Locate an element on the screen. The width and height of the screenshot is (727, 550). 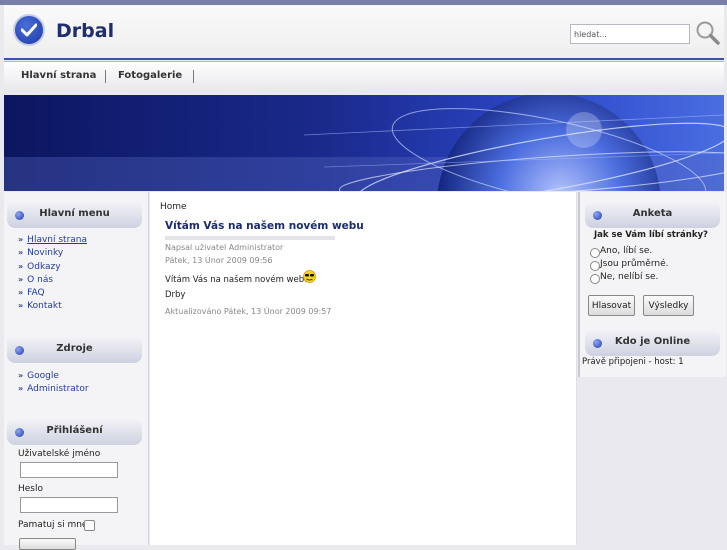
main-menu-title: Hlavní menu is located at coordinates (74, 213).